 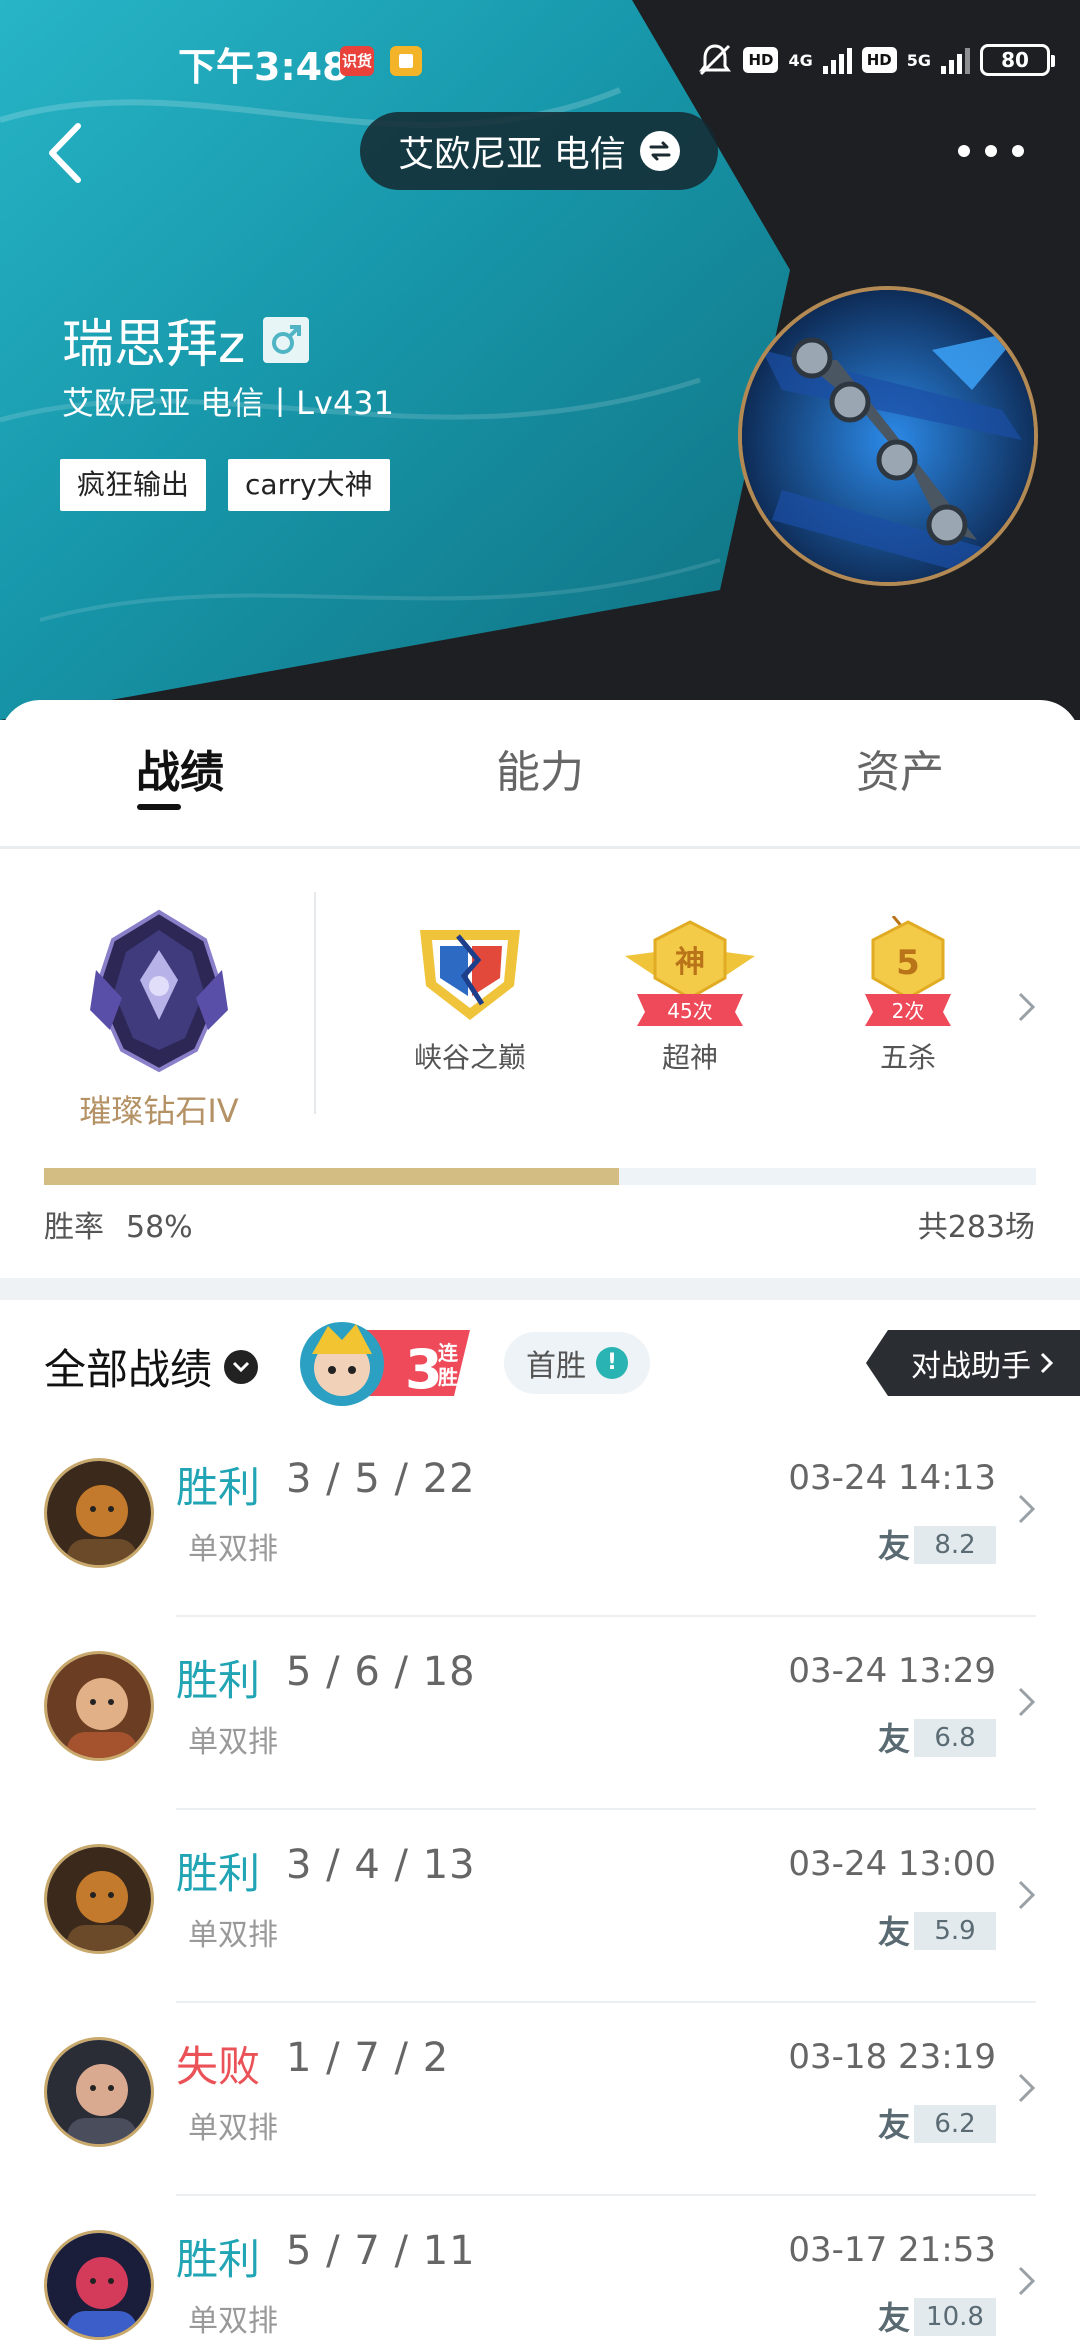 What do you see at coordinates (539, 151) in the screenshot?
I see `server-switch-button: 艾欧尼亚 电信` at bounding box center [539, 151].